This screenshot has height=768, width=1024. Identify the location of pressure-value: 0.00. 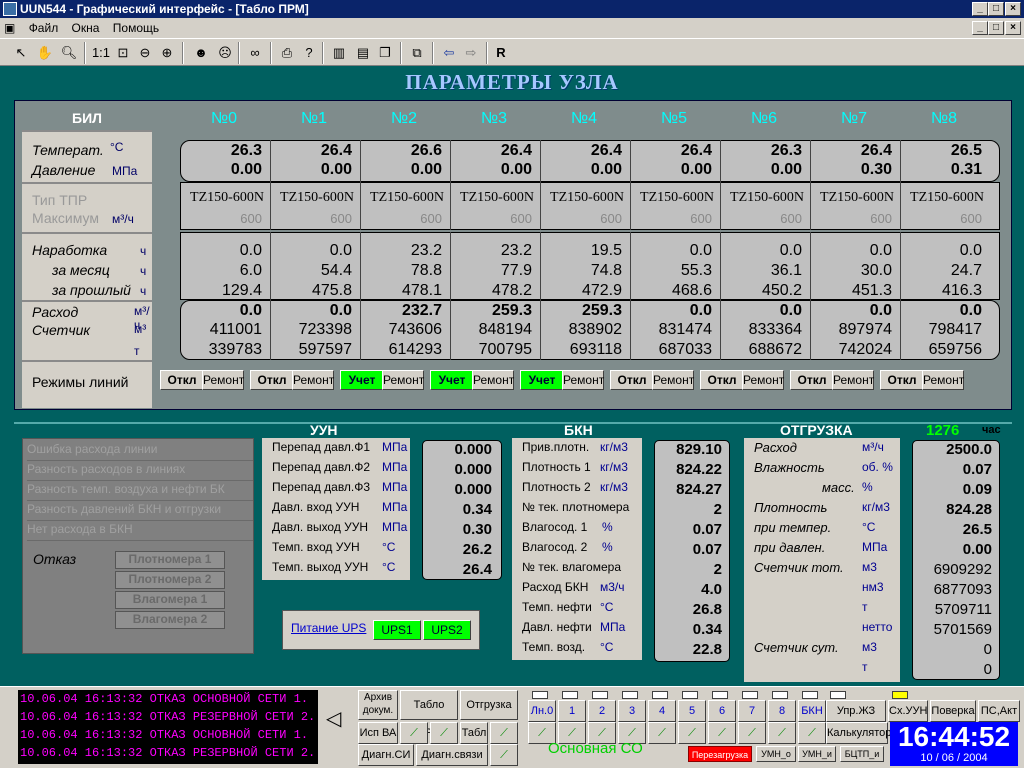
(246, 169).